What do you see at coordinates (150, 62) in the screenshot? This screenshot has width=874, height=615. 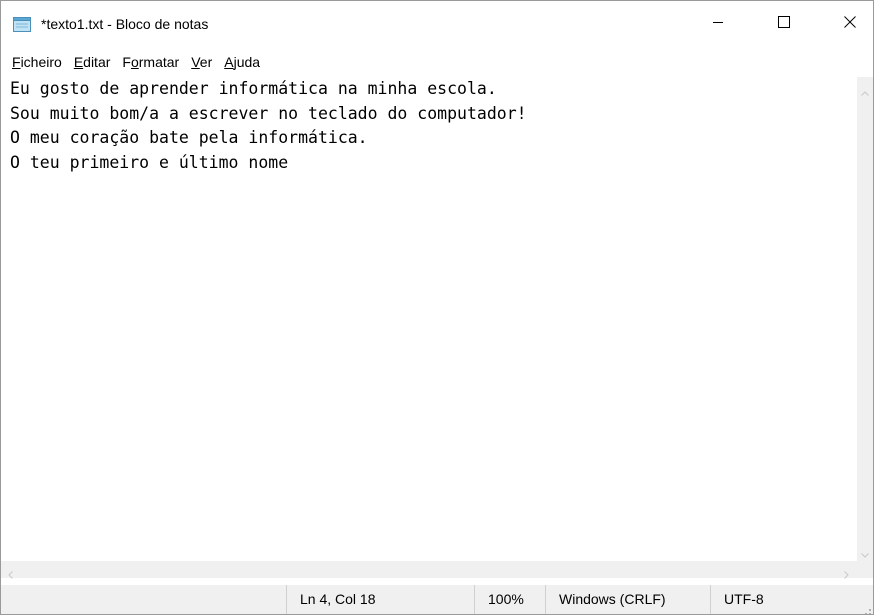 I see `menu-formatar: Formatar` at bounding box center [150, 62].